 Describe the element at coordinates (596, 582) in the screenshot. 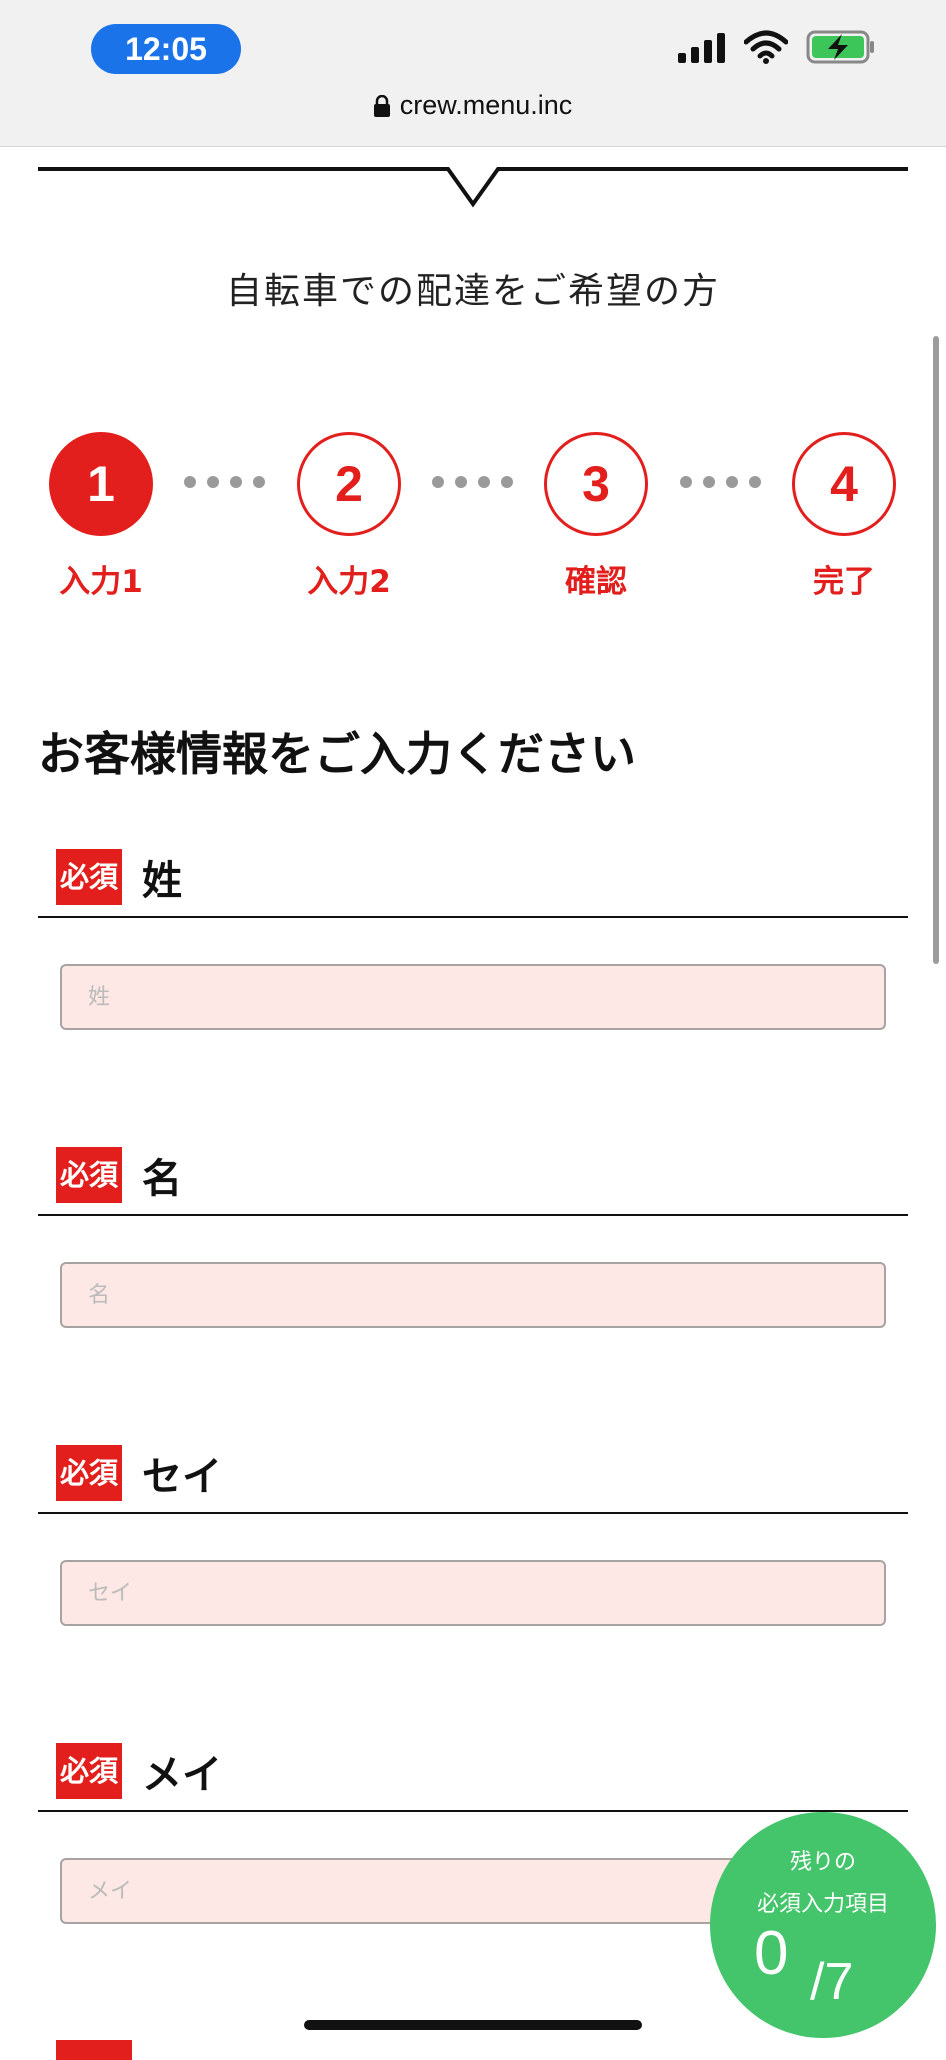

I see `step-3-label: 確認` at that location.